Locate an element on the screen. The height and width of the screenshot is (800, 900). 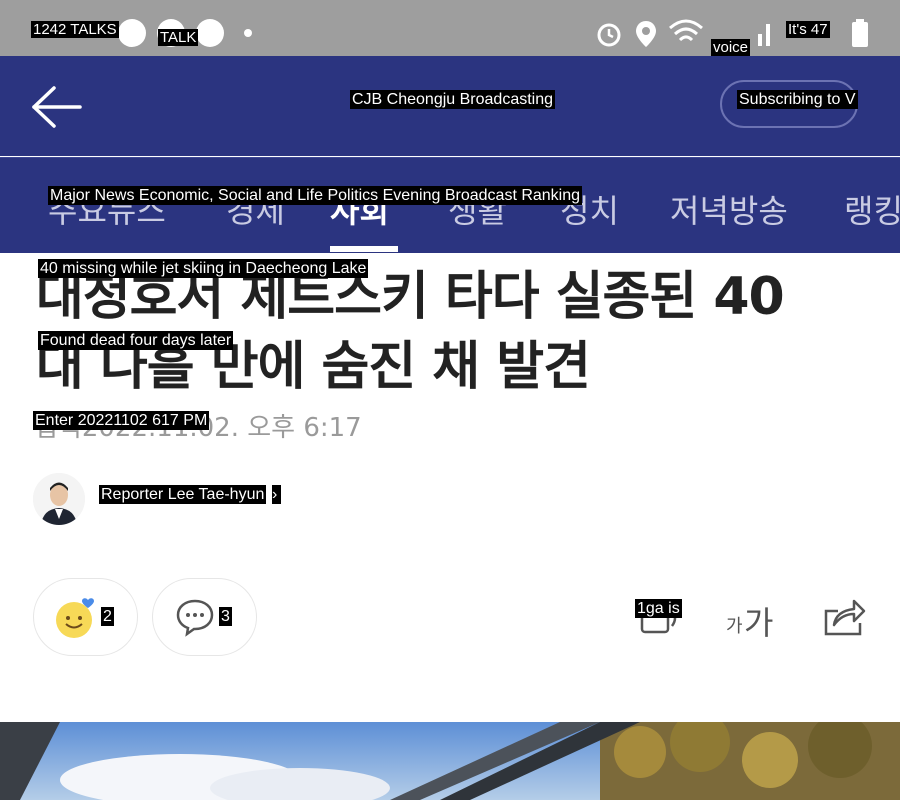
font-size-translation-label: 1ga is is located at coordinates (658, 609).